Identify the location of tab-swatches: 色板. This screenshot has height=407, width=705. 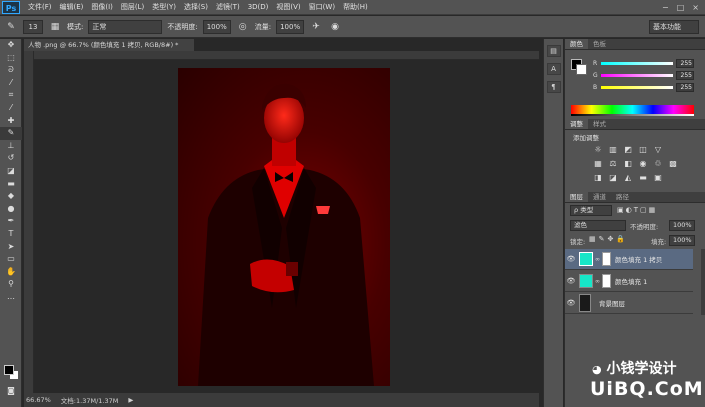
(599, 44).